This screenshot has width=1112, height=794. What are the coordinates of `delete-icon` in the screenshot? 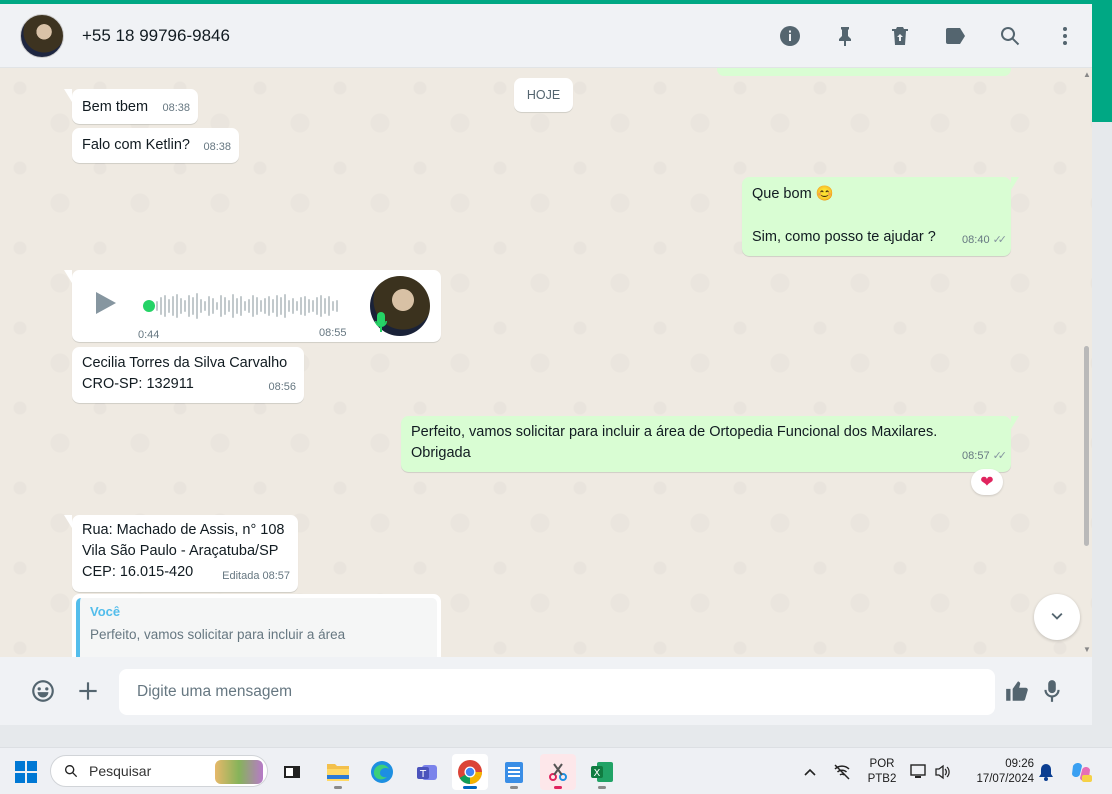 It's located at (899, 36).